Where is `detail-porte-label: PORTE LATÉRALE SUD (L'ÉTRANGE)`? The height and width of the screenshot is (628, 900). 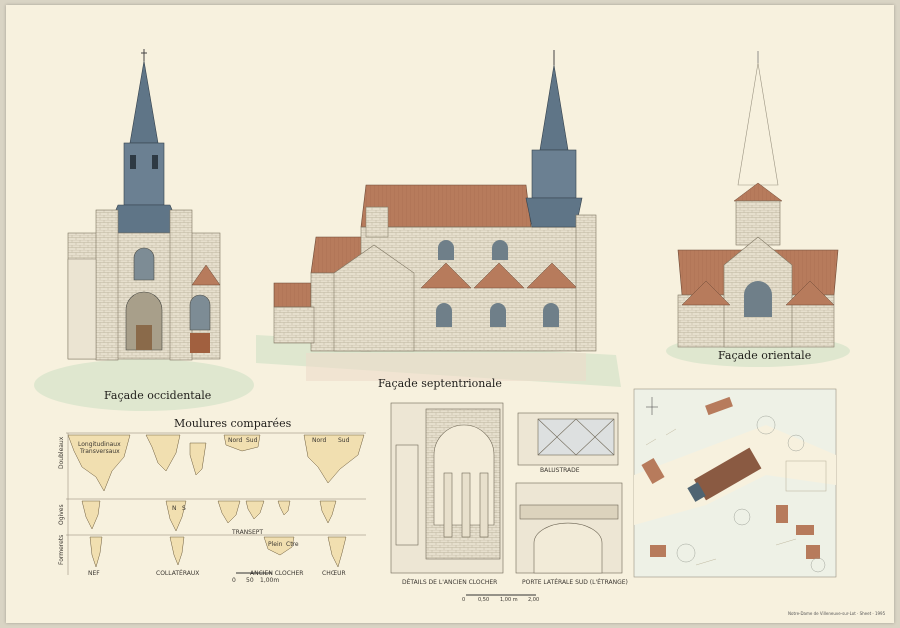
detail-porte-label: PORTE LATÉRALE SUD (L'ÉTRANGE) is located at coordinates (575, 582).